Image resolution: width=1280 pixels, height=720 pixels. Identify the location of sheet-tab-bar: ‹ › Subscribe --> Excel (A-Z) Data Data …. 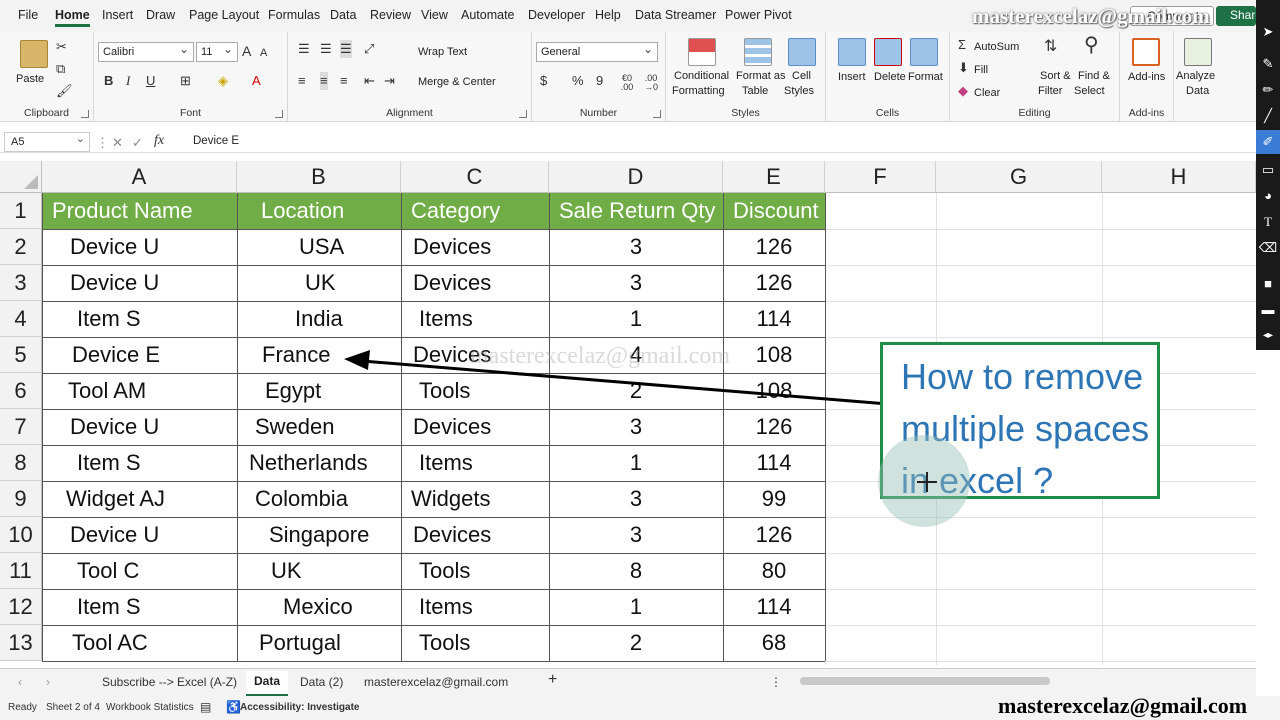
(628, 682).